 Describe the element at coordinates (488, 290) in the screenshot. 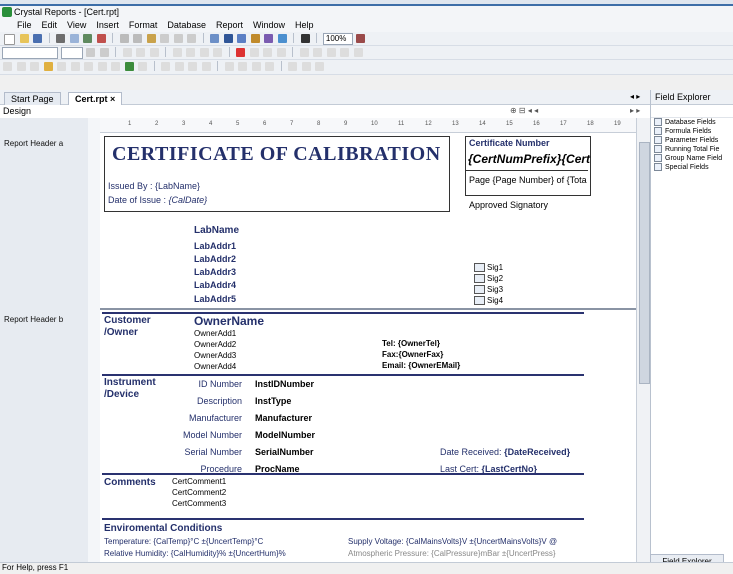

I see `sig3-field: Sig3` at that location.